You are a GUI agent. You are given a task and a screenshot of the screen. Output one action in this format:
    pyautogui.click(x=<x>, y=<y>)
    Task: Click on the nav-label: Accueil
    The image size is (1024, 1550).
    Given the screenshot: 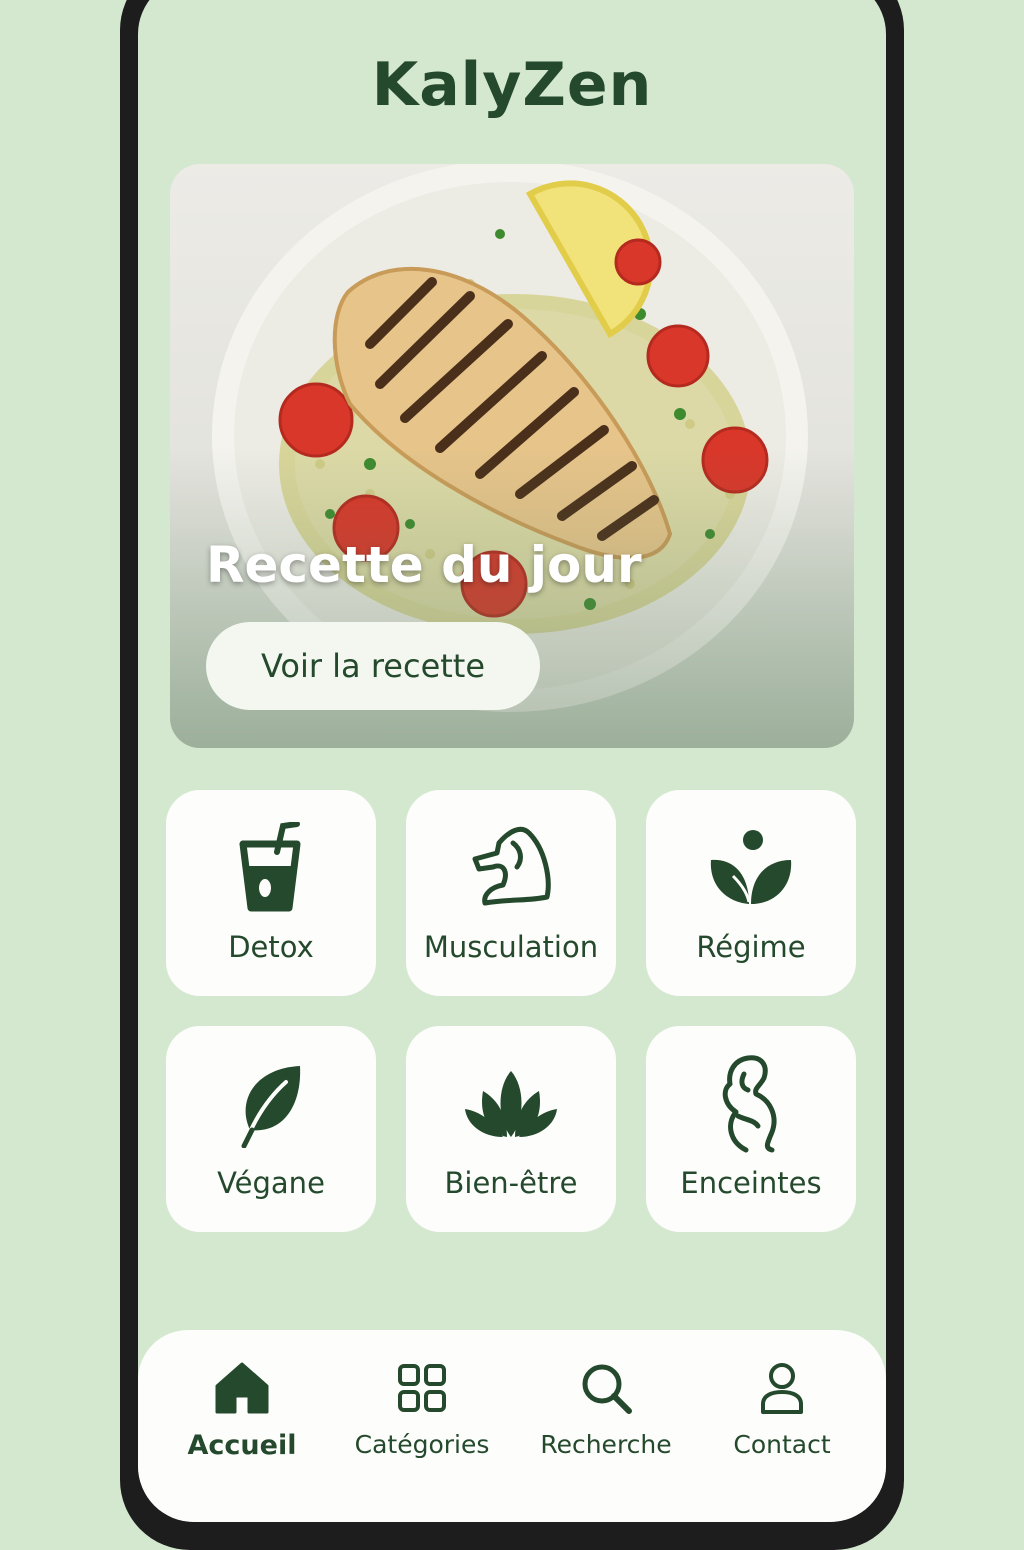 What is the action you would take?
    pyautogui.click(x=242, y=1445)
    